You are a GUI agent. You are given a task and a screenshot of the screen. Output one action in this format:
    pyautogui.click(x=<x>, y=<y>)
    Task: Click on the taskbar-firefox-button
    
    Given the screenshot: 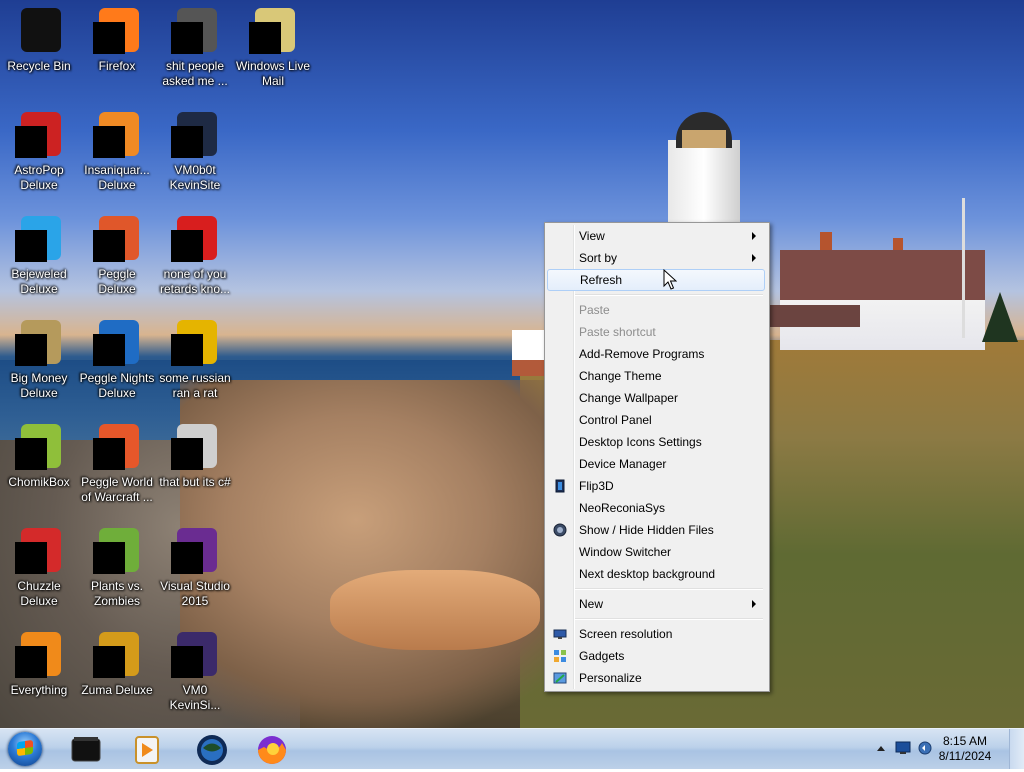 What is the action you would take?
    pyautogui.click(x=272, y=749)
    